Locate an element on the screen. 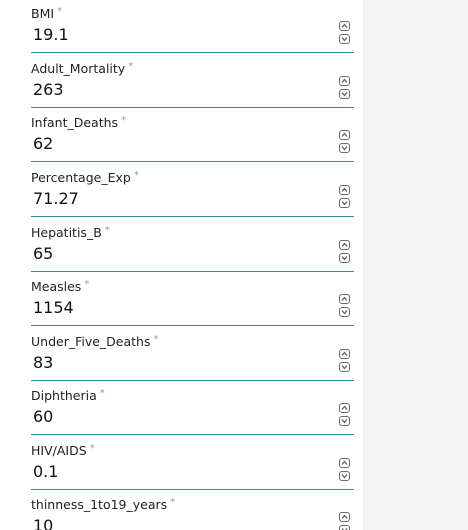 The width and height of the screenshot is (468, 530). hepatitis-b-label: Hepatitis_B is located at coordinates (66, 232).